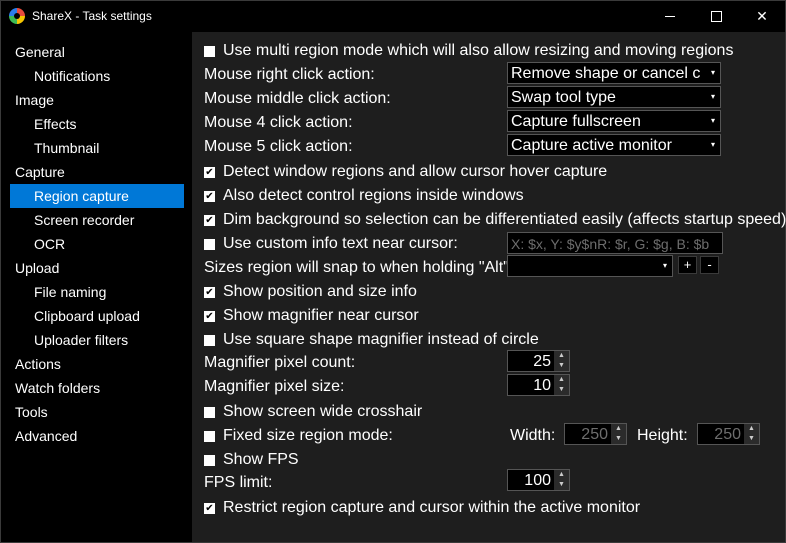  I want to click on mouse5-action-value: Capture active monitor, so click(591, 145).